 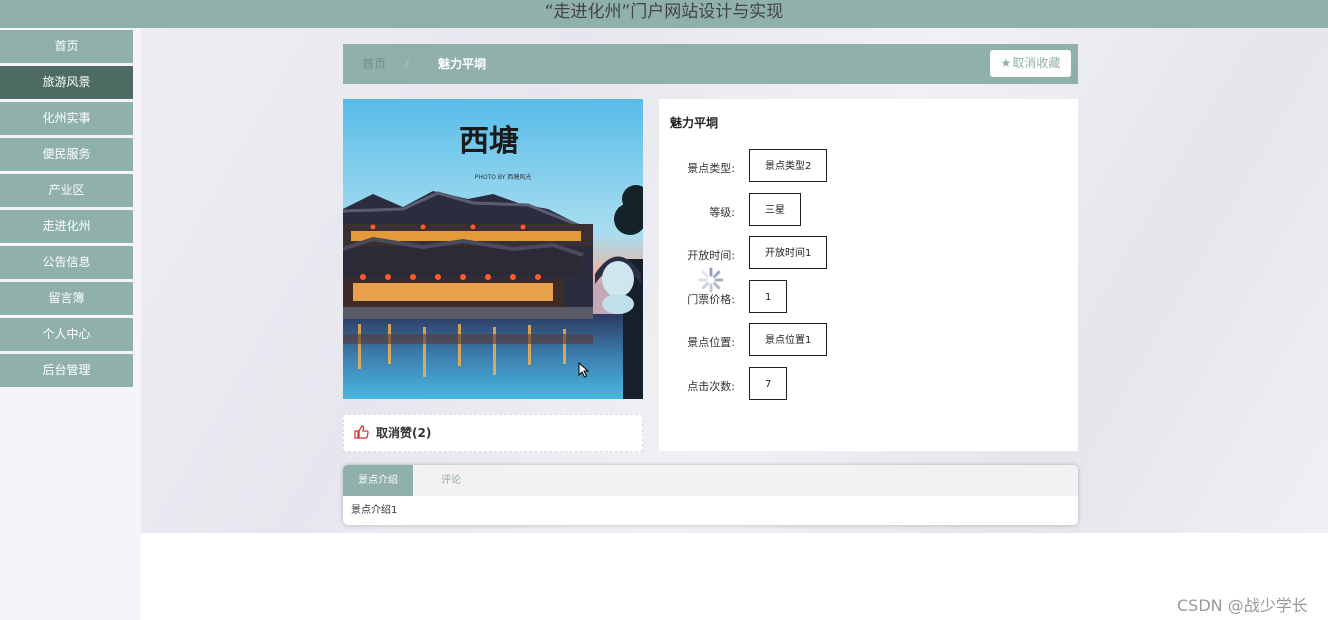 I want to click on sidebar-item-guestbook: 留言簿, so click(x=66, y=298).